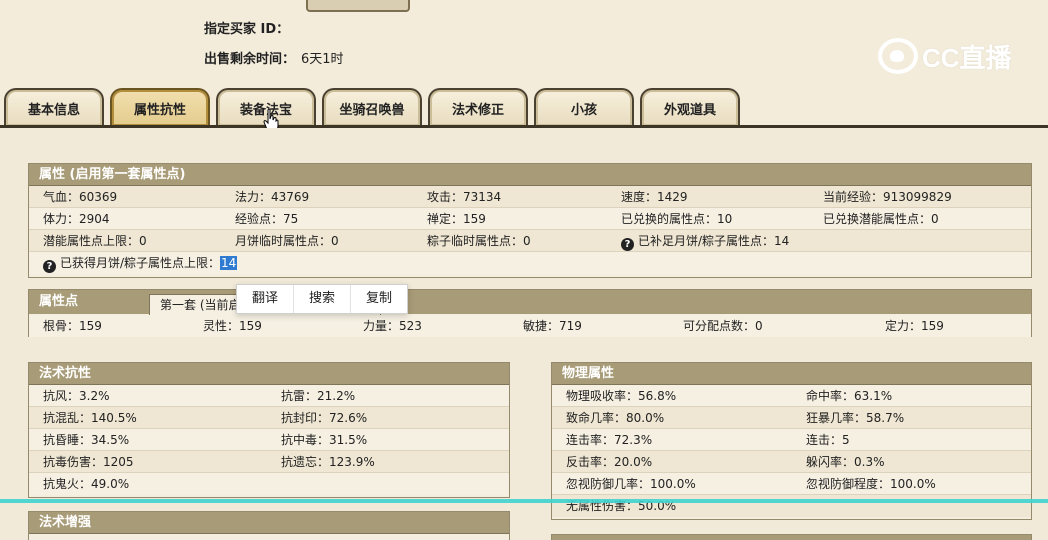  Describe the element at coordinates (372, 110) in the screenshot. I see `tab-label: 坐骑召唤兽` at that location.